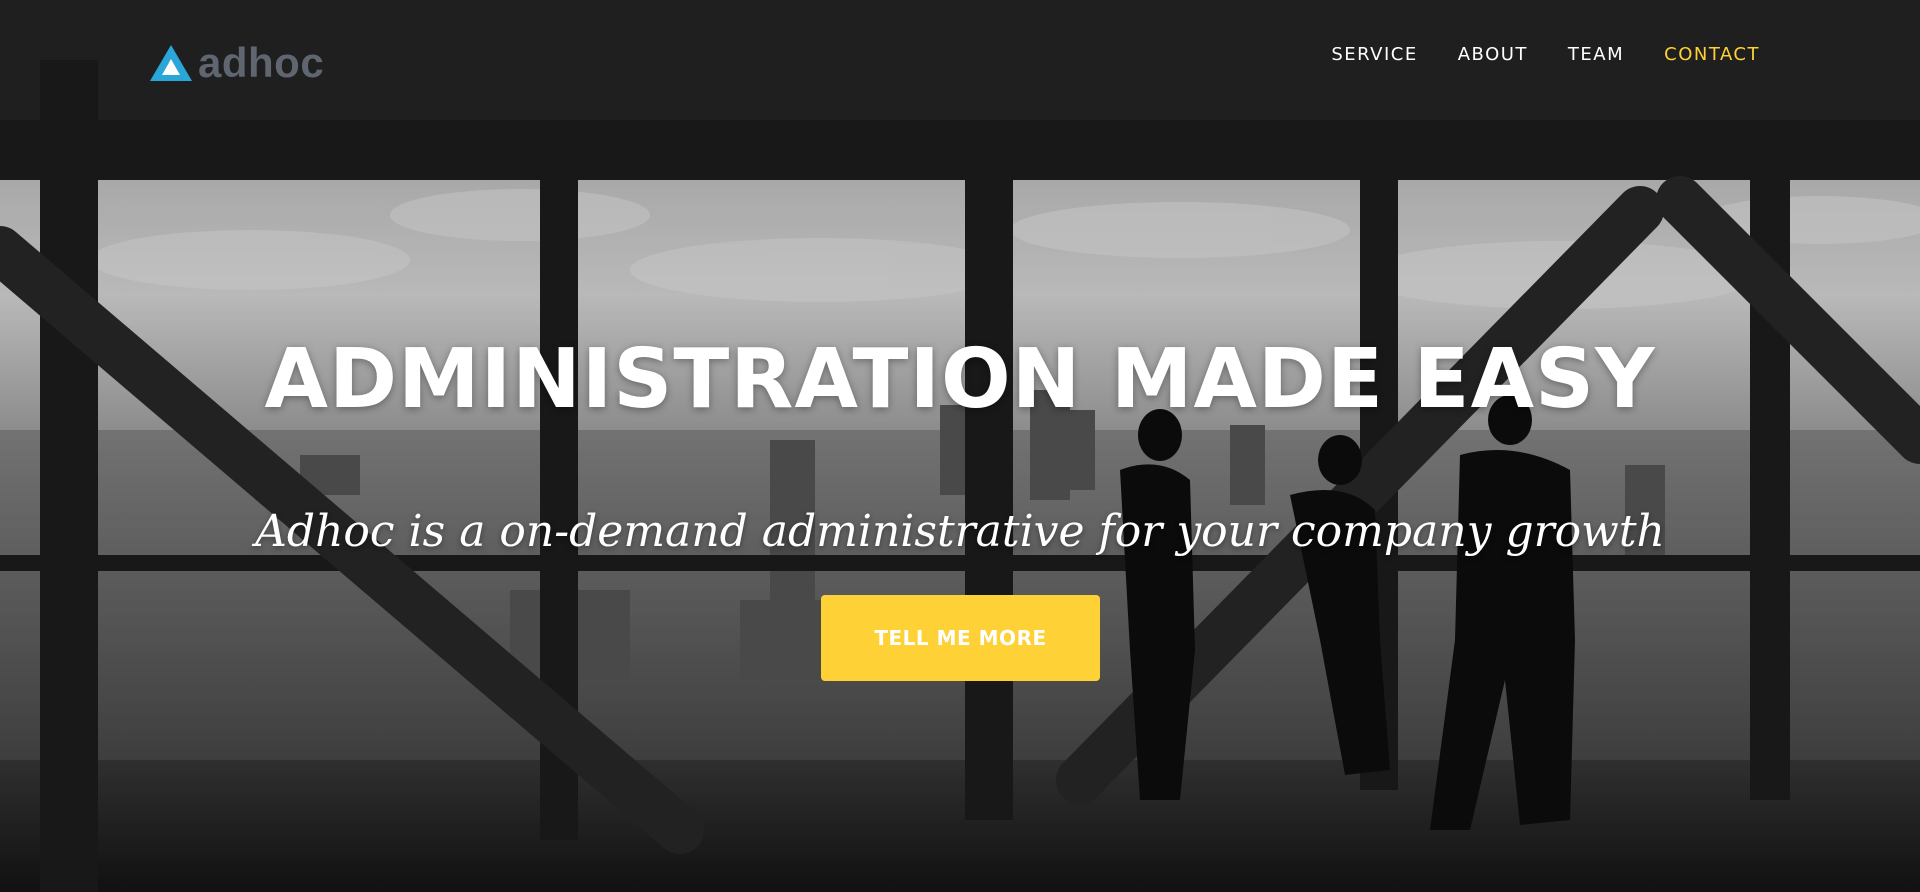  I want to click on triangle-logo-icon, so click(171, 63).